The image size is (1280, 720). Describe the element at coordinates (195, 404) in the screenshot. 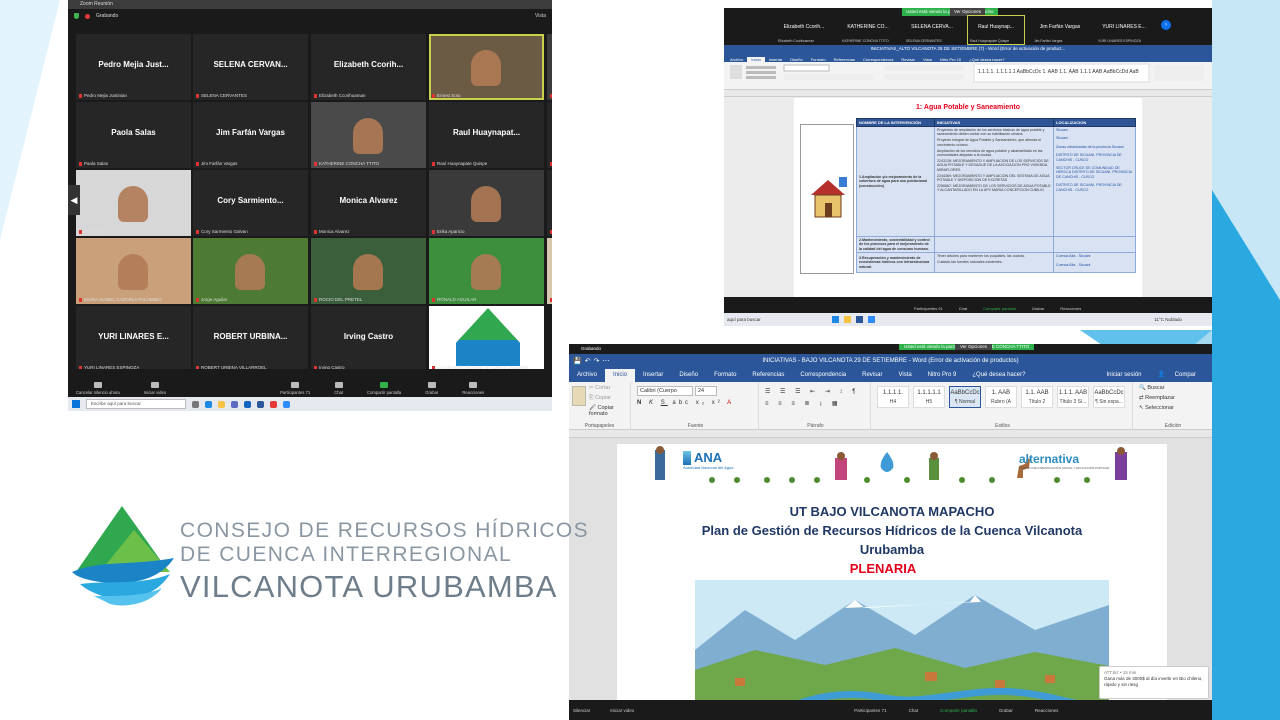

I see `task-view-icon` at that location.